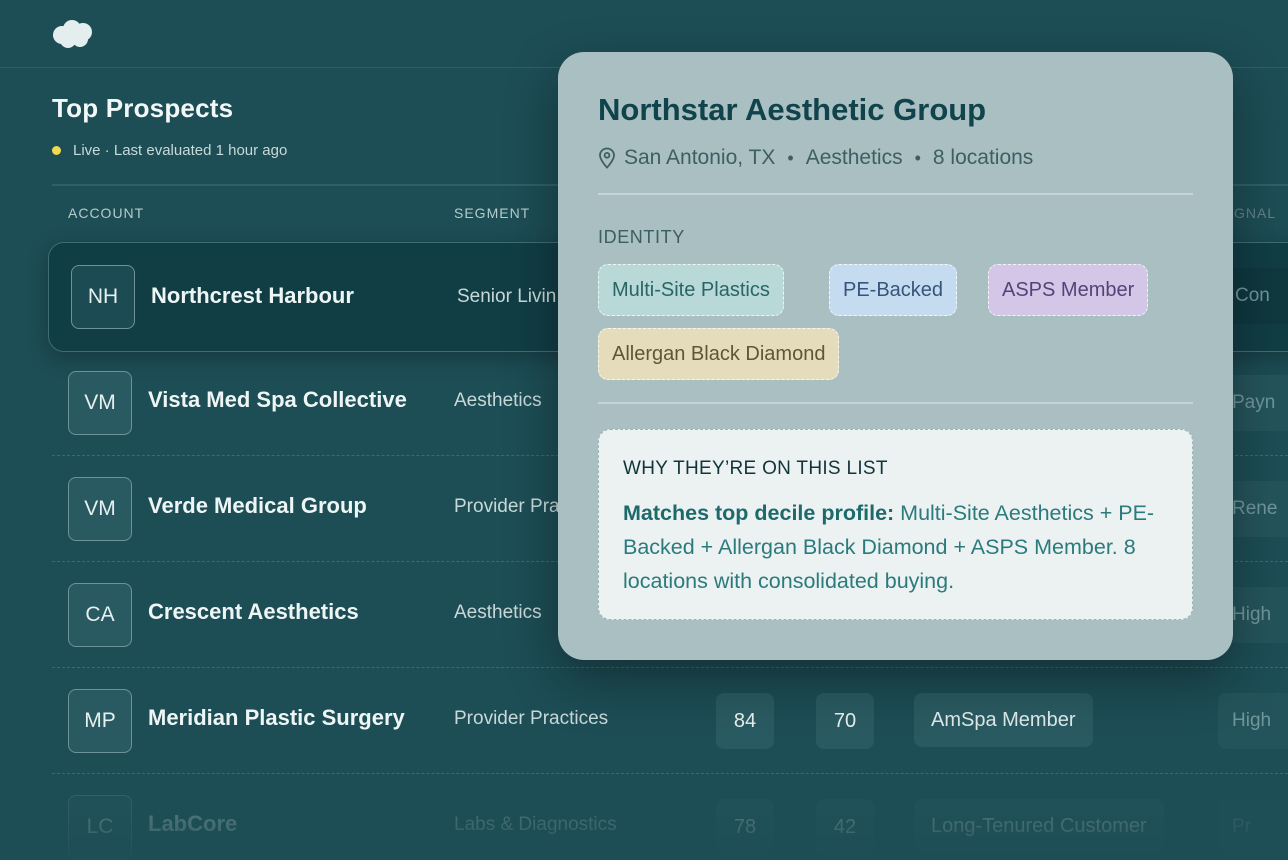  Describe the element at coordinates (719, 354) in the screenshot. I see `tag-allergan-black-diamond: Allergan Black Diamond` at that location.